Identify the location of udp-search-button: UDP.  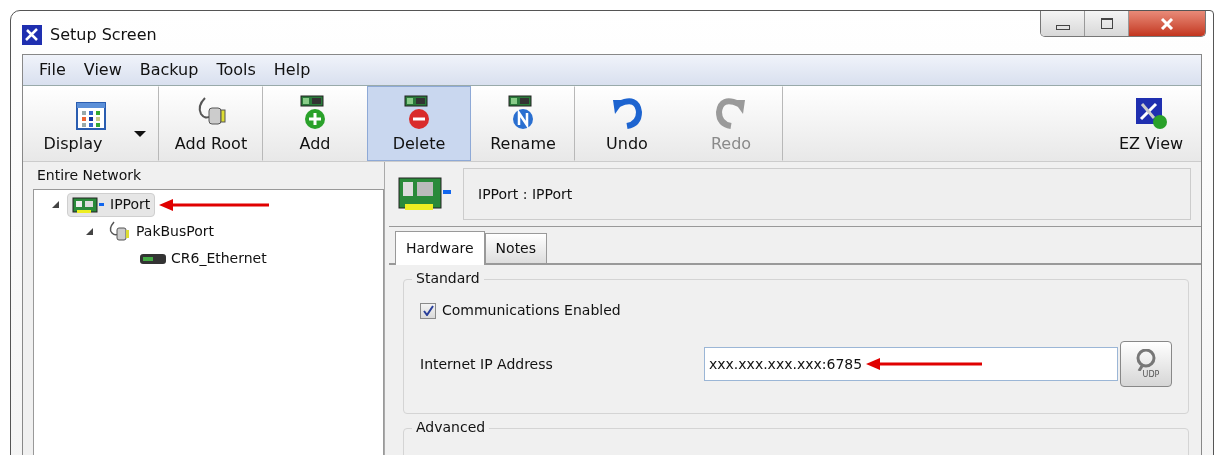
(1146, 364).